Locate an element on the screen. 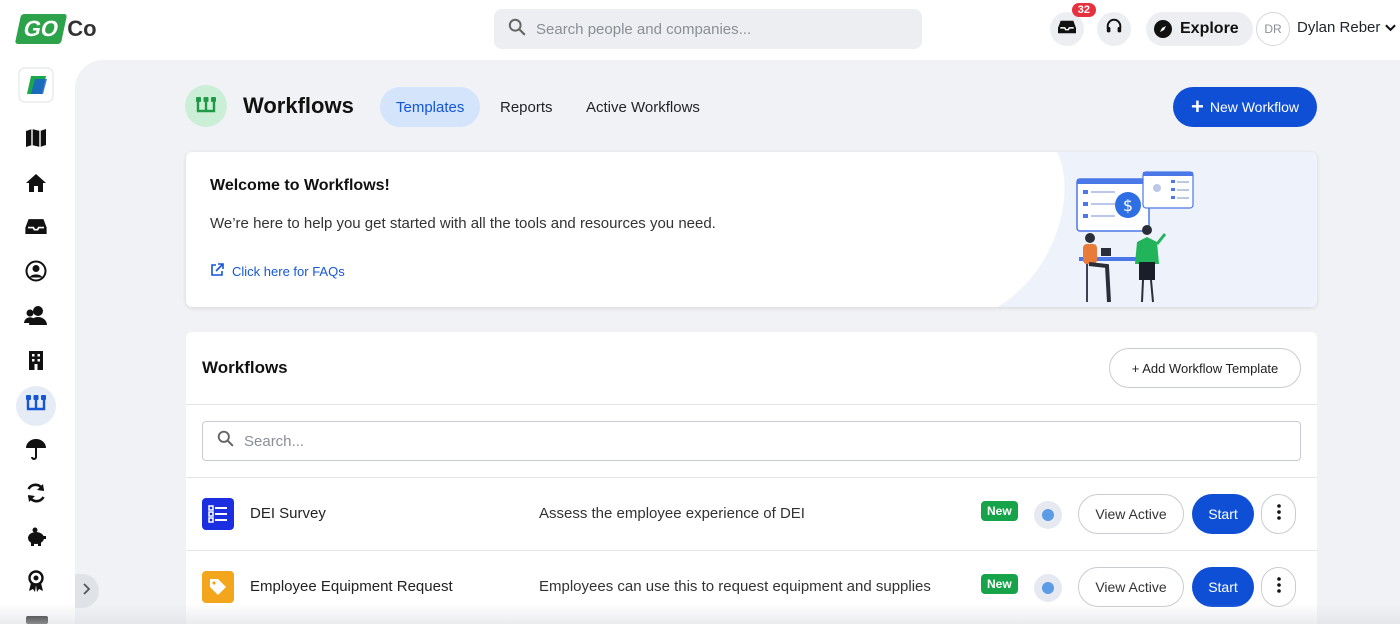 The height and width of the screenshot is (624, 1400). user-menu: Dylan Reber is located at coordinates (1347, 27).